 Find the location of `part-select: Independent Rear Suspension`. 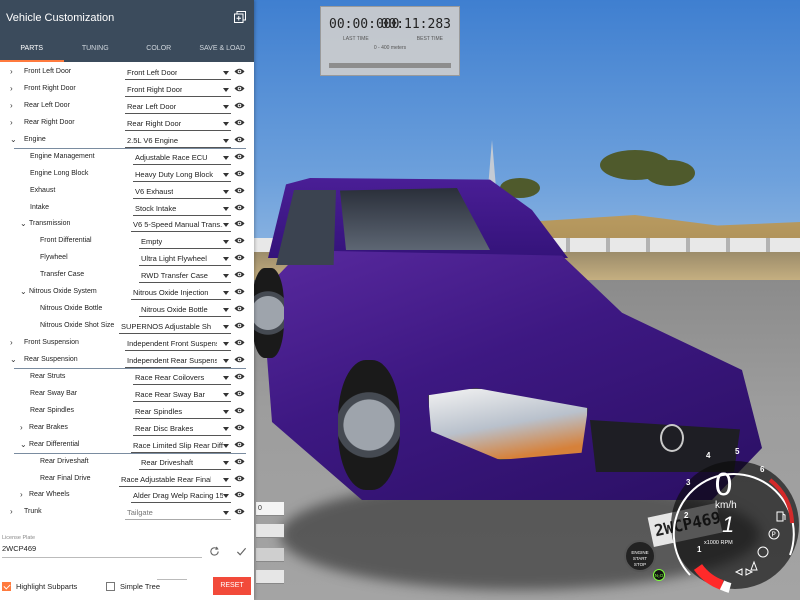

part-select: Independent Rear Suspension is located at coordinates (178, 361).